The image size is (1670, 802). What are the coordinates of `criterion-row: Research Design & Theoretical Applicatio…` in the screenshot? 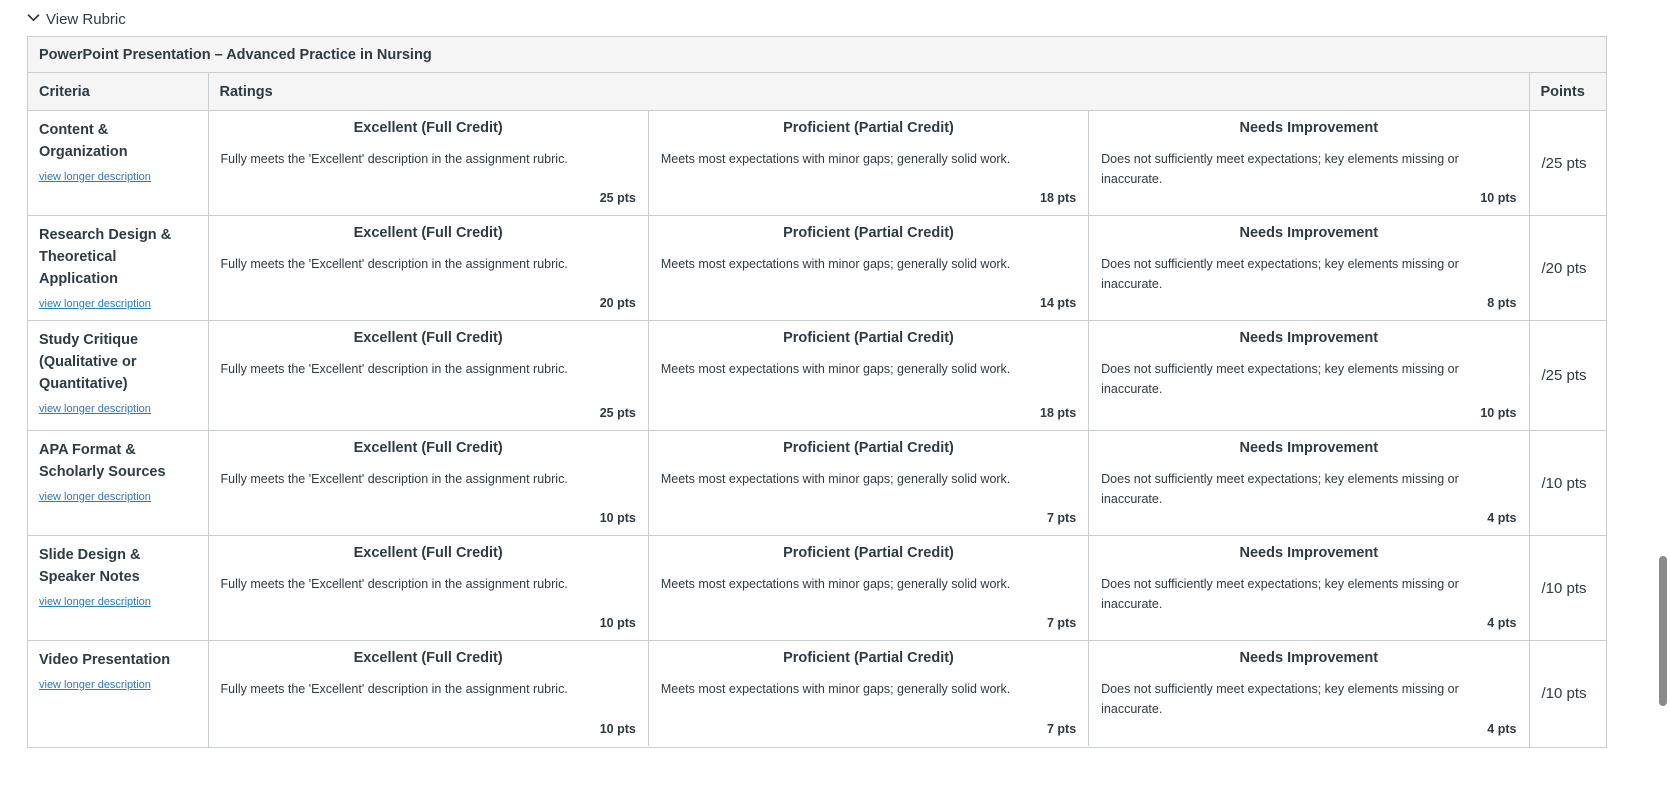 It's located at (817, 268).